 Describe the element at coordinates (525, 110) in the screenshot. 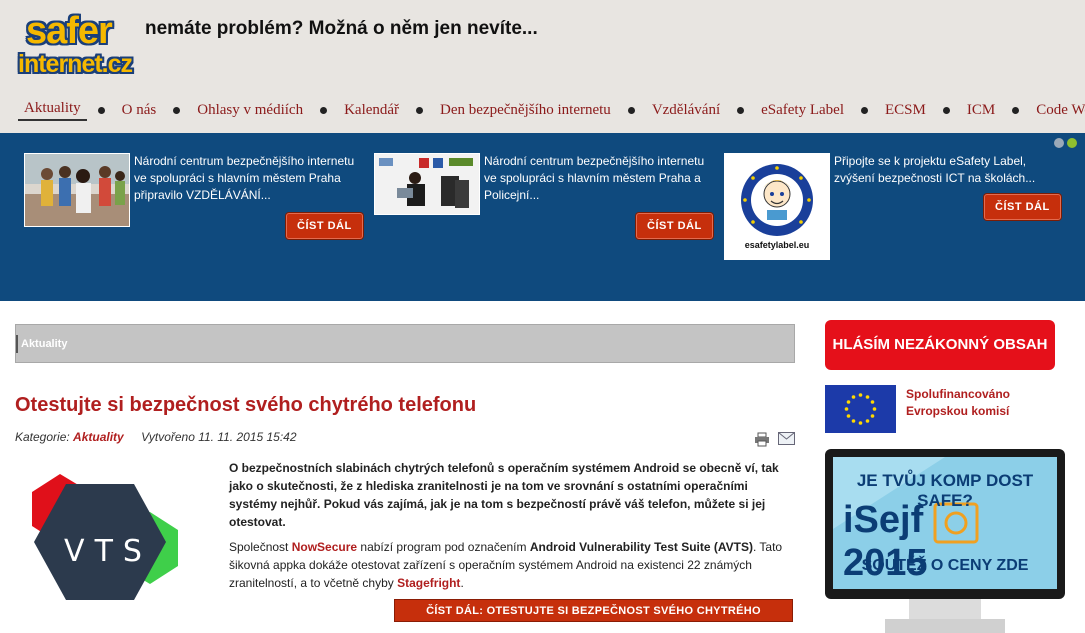

I see `nav-item-den-bezpecnejsiho-internetu: Den bezpečnějšího internetu` at that location.